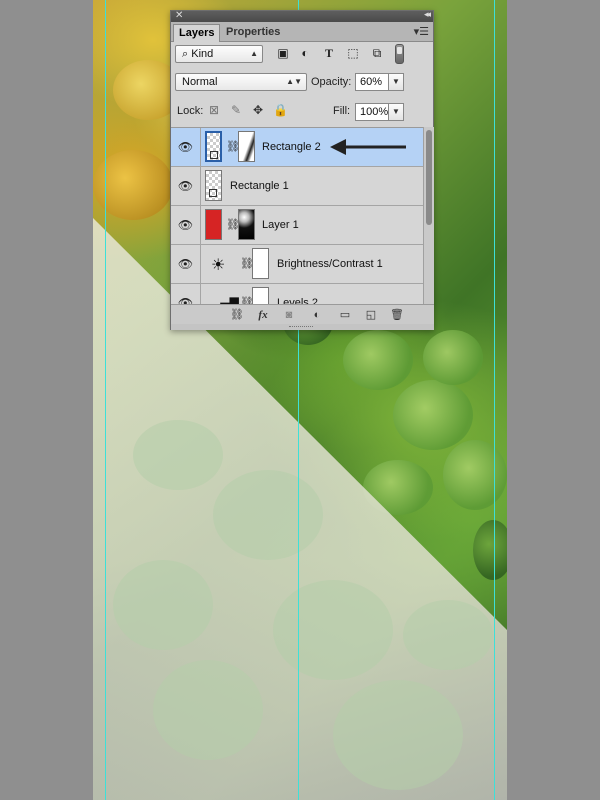 This screenshot has width=600, height=800. I want to click on search-icon: ⌕, so click(185, 54).